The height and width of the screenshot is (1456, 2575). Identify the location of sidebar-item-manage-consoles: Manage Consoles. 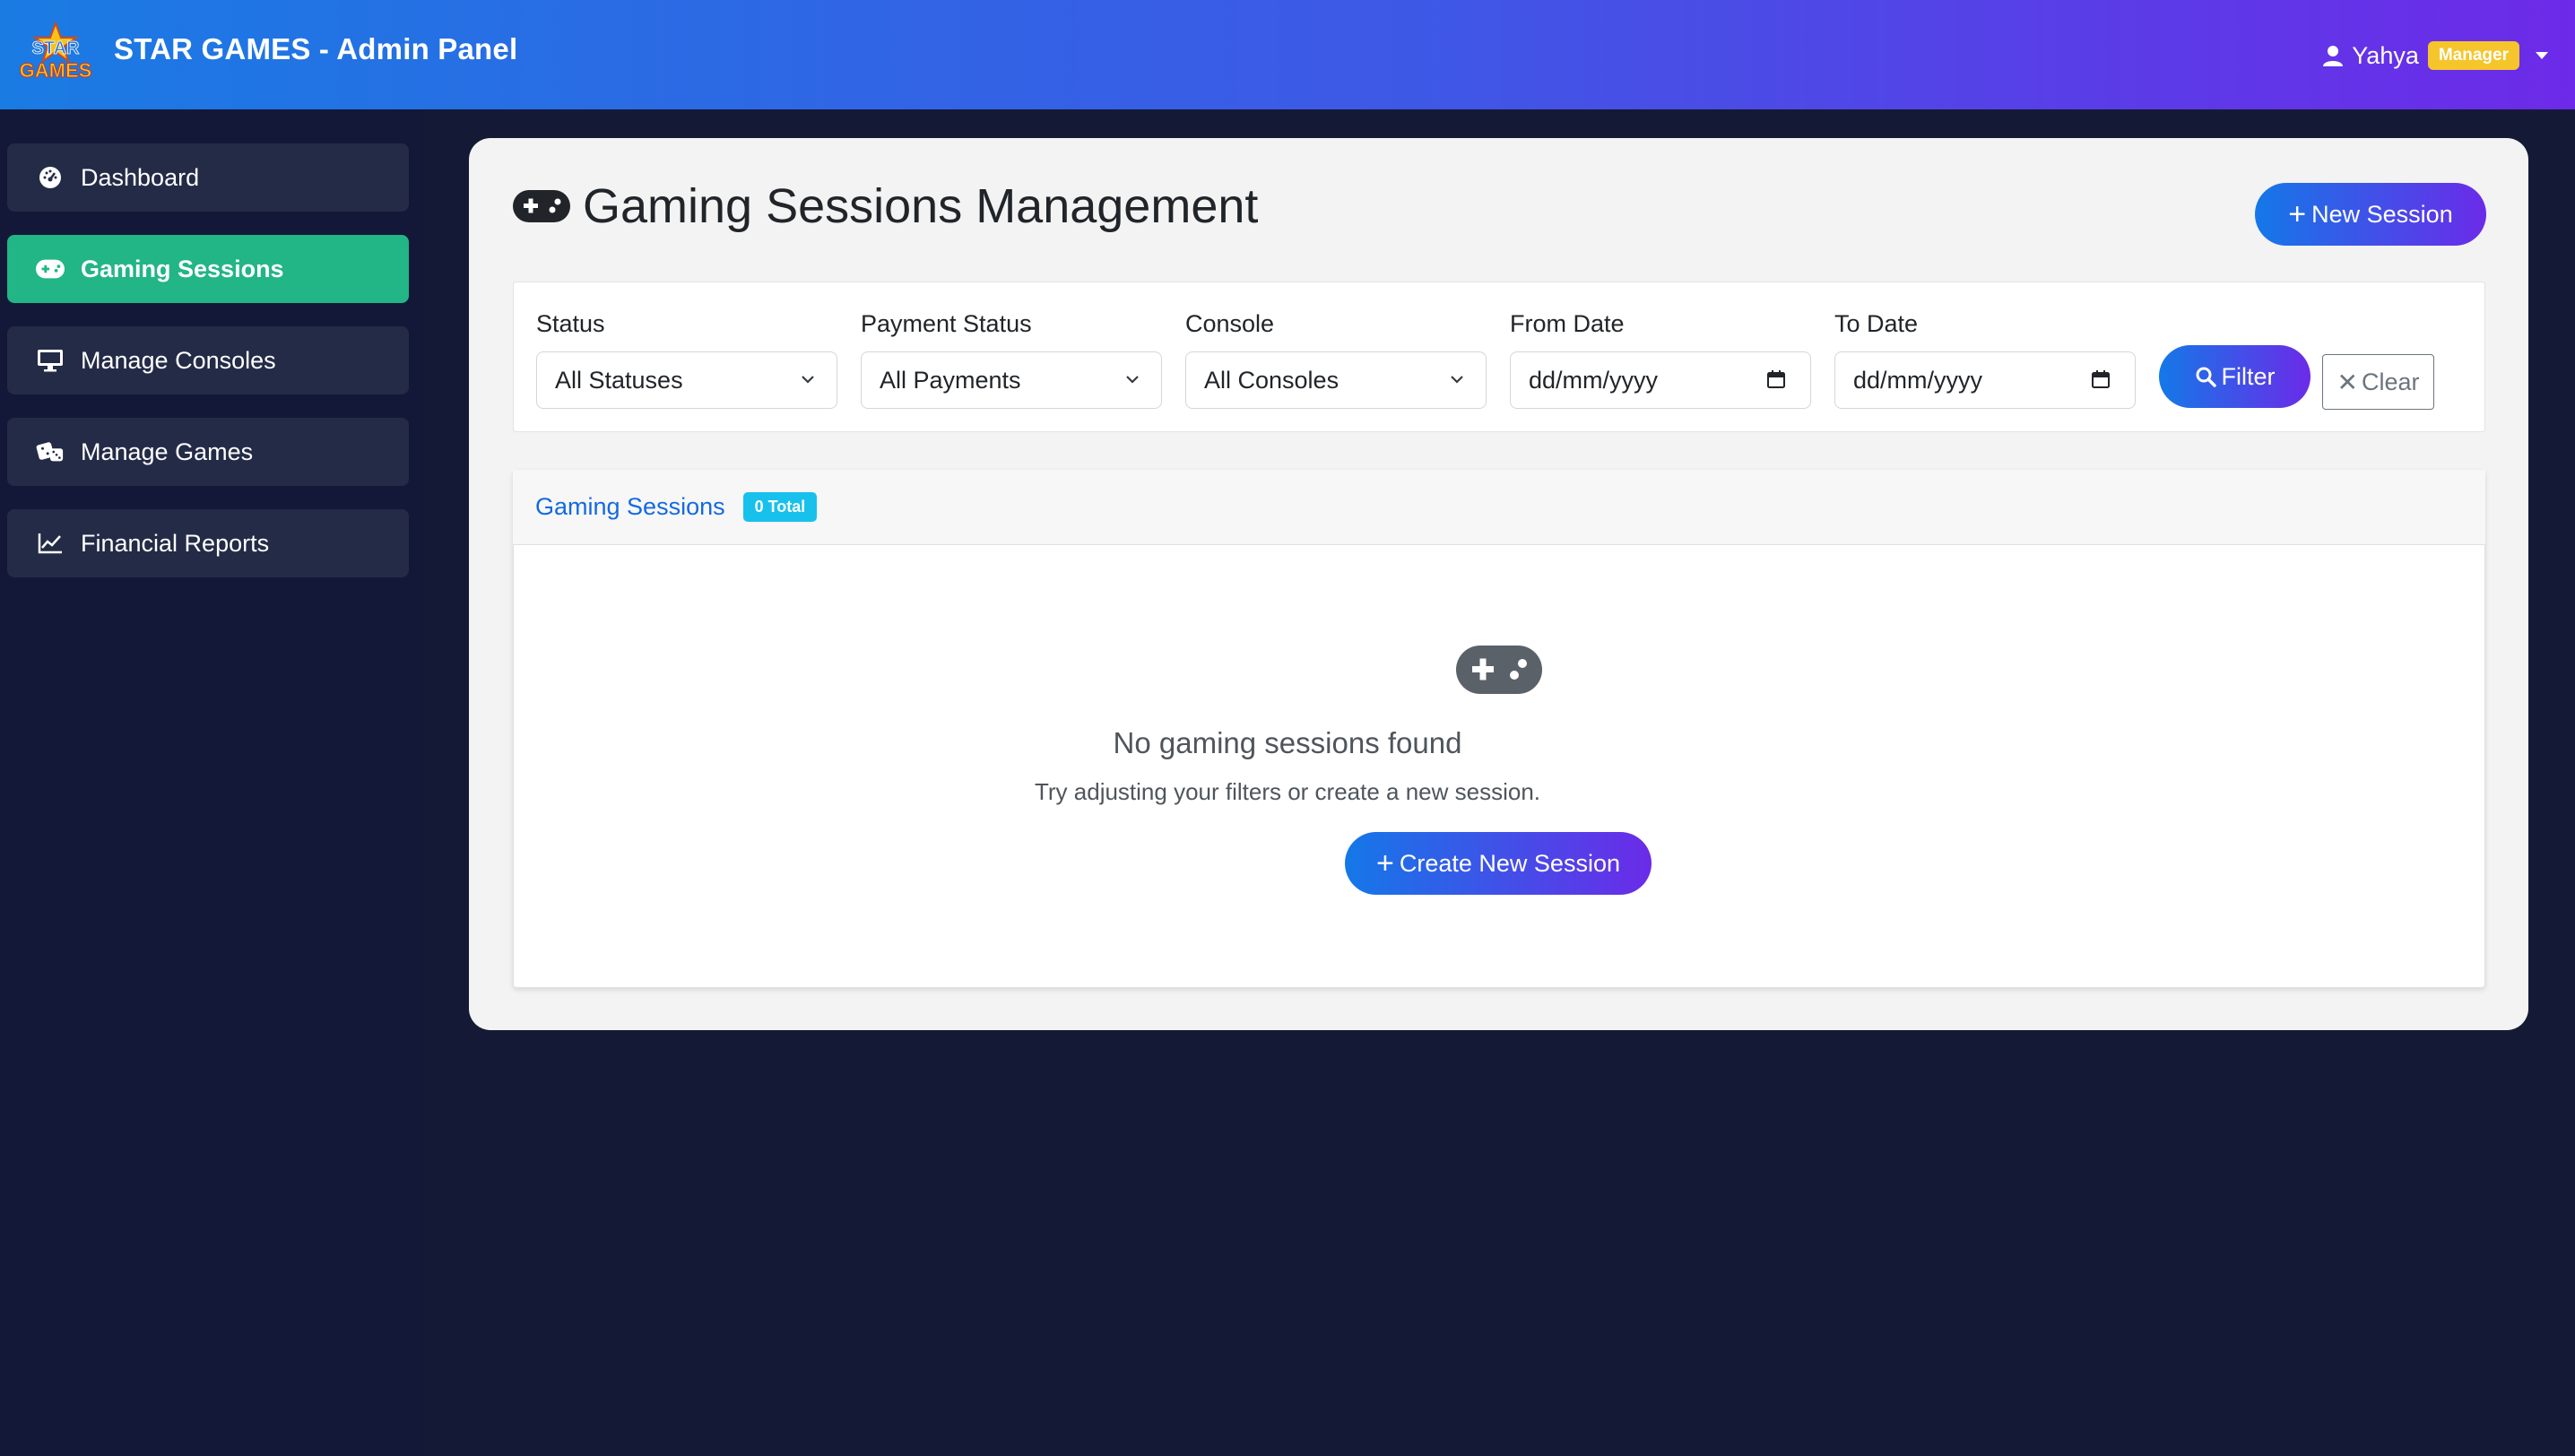
(208, 360).